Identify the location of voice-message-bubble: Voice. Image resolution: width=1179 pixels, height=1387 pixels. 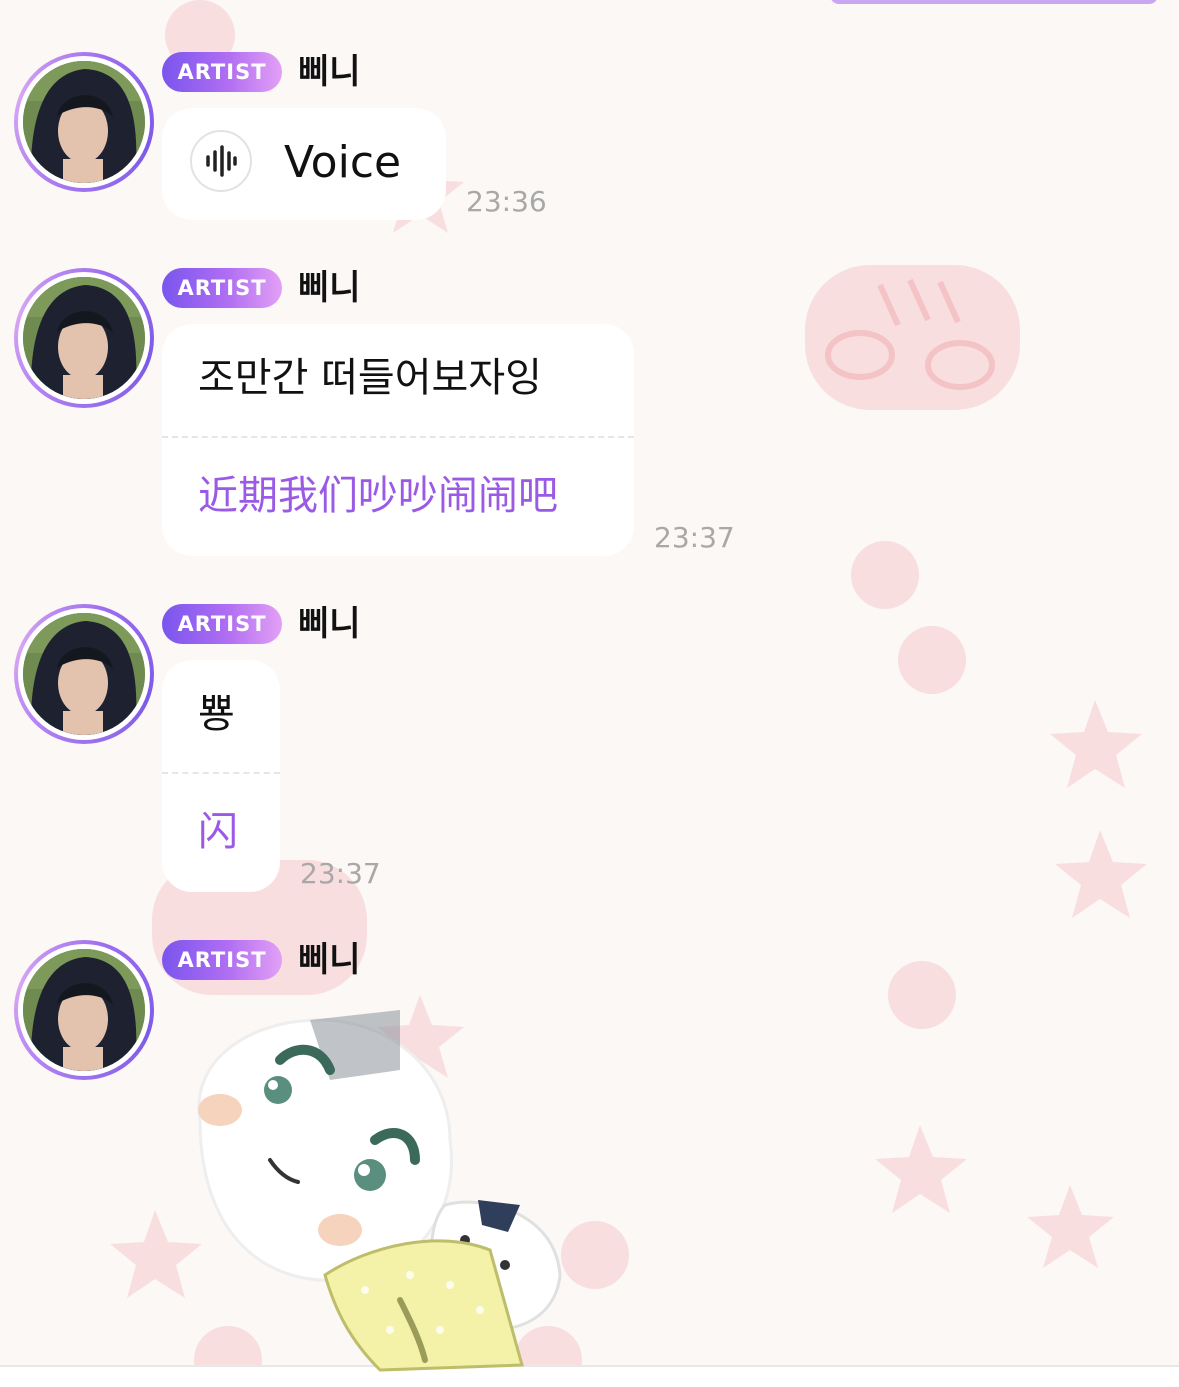
(304, 164).